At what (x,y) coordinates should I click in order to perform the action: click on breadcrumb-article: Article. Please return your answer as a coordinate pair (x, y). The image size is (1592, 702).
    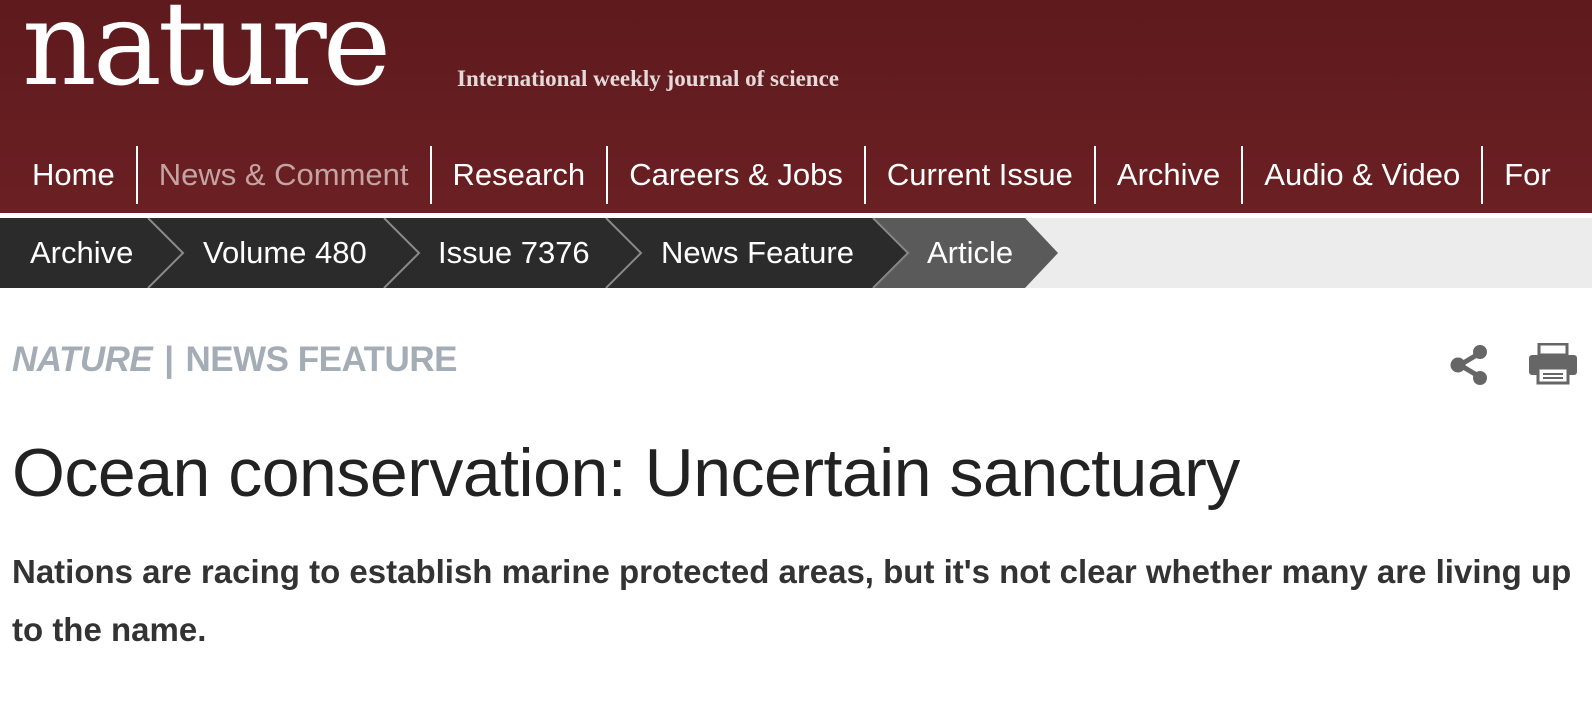
    Looking at the image, I should click on (970, 252).